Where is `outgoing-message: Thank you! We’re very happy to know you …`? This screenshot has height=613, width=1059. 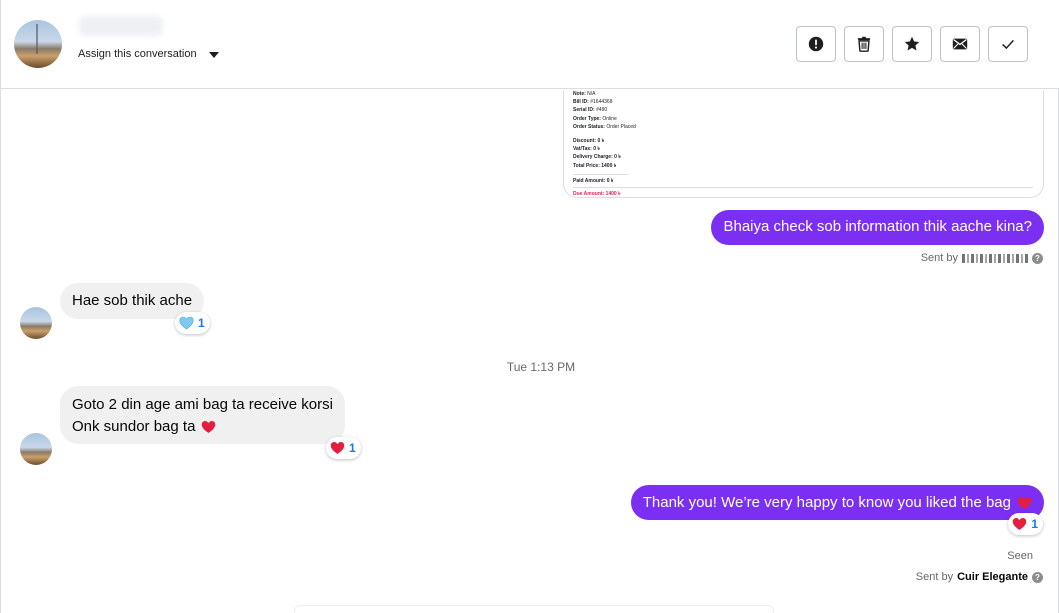
outgoing-message: Thank you! We’re very happy to know you … is located at coordinates (837, 502).